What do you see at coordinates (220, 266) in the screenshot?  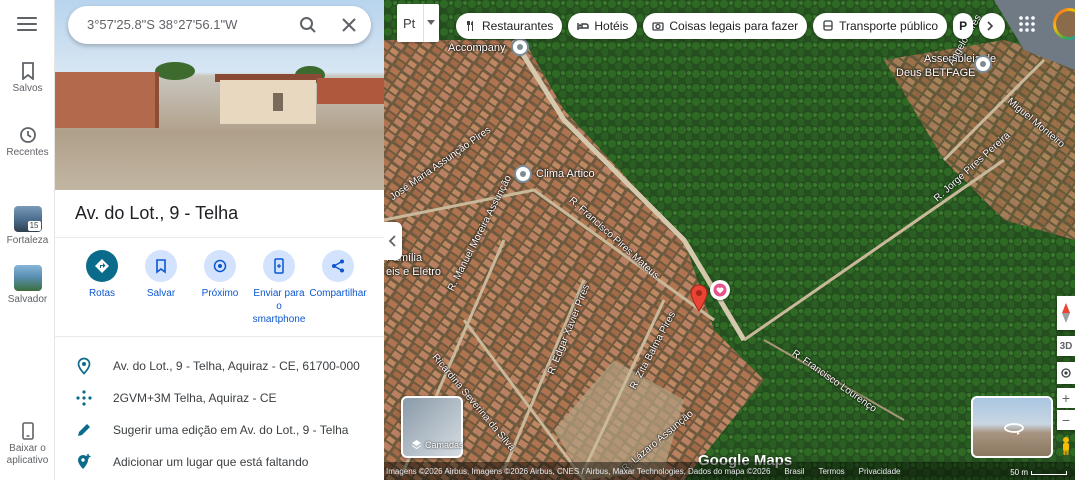 I see `nearby-icon` at bounding box center [220, 266].